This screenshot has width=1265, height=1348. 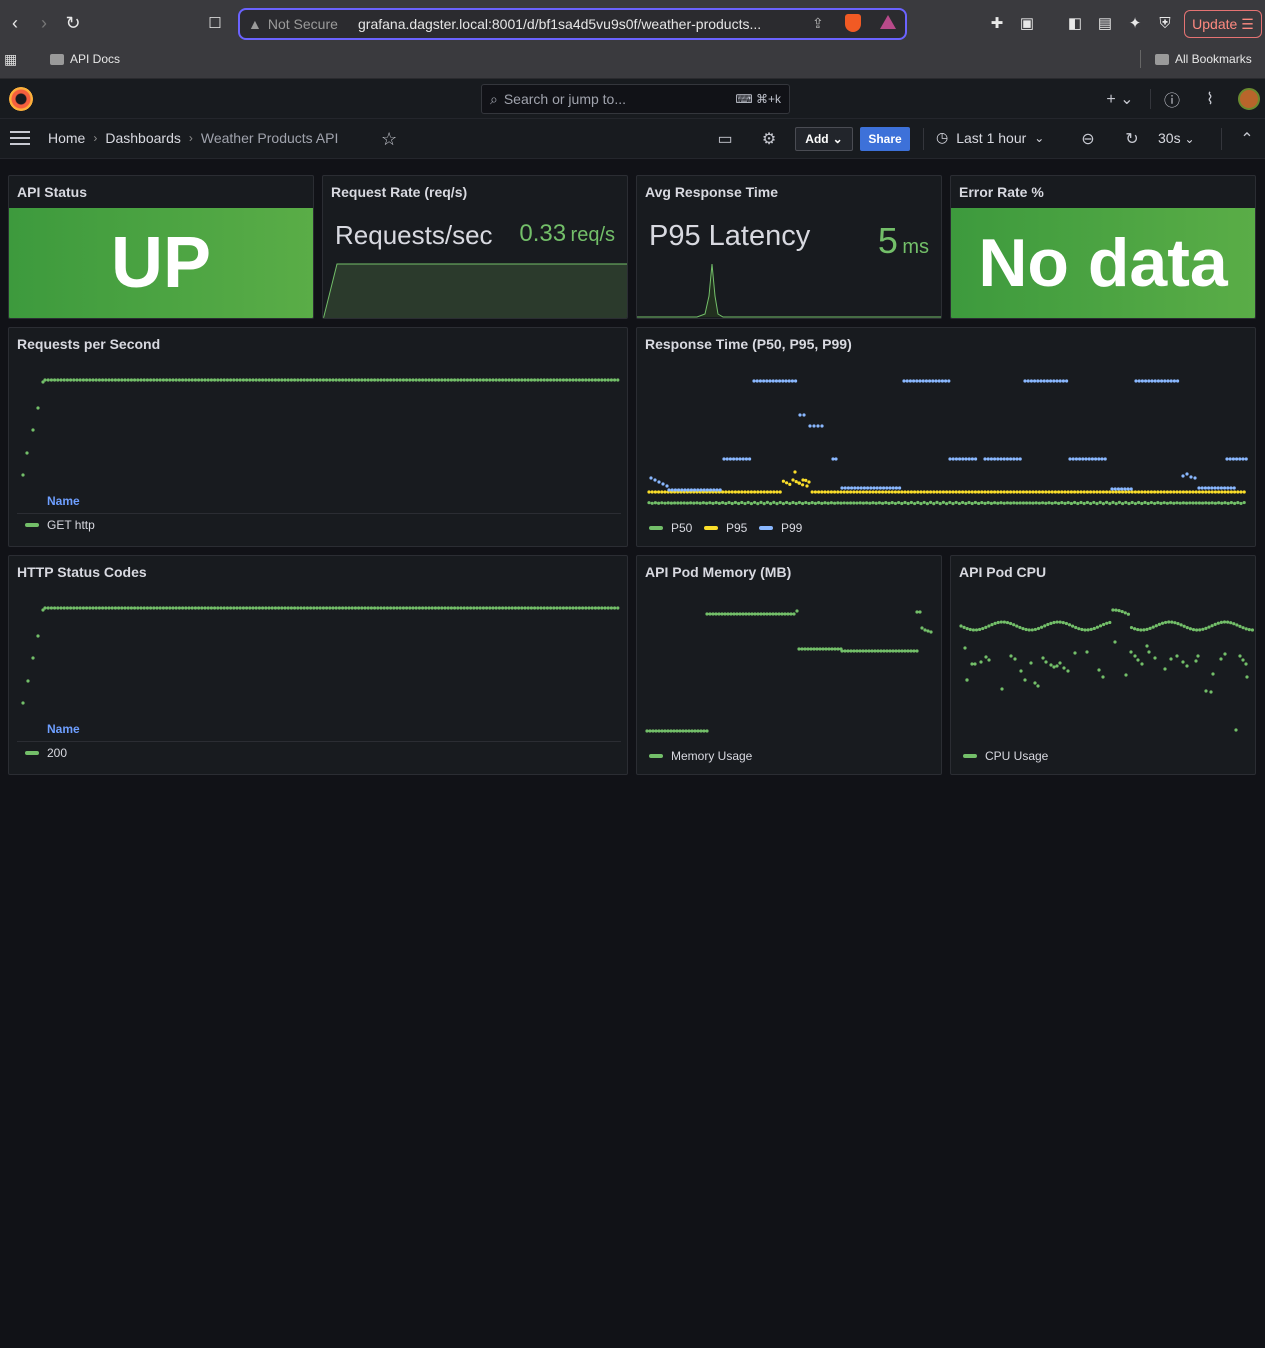 I want to click on save-icon: ▭, so click(x=725, y=139).